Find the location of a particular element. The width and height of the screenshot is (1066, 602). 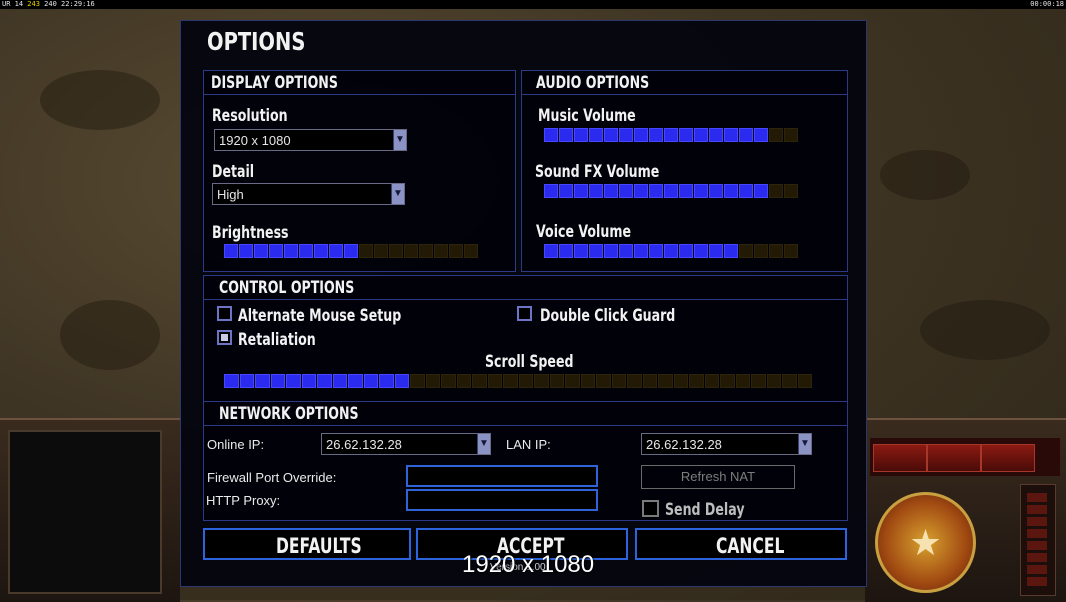

retaliation-checkbox is located at coordinates (224, 337).